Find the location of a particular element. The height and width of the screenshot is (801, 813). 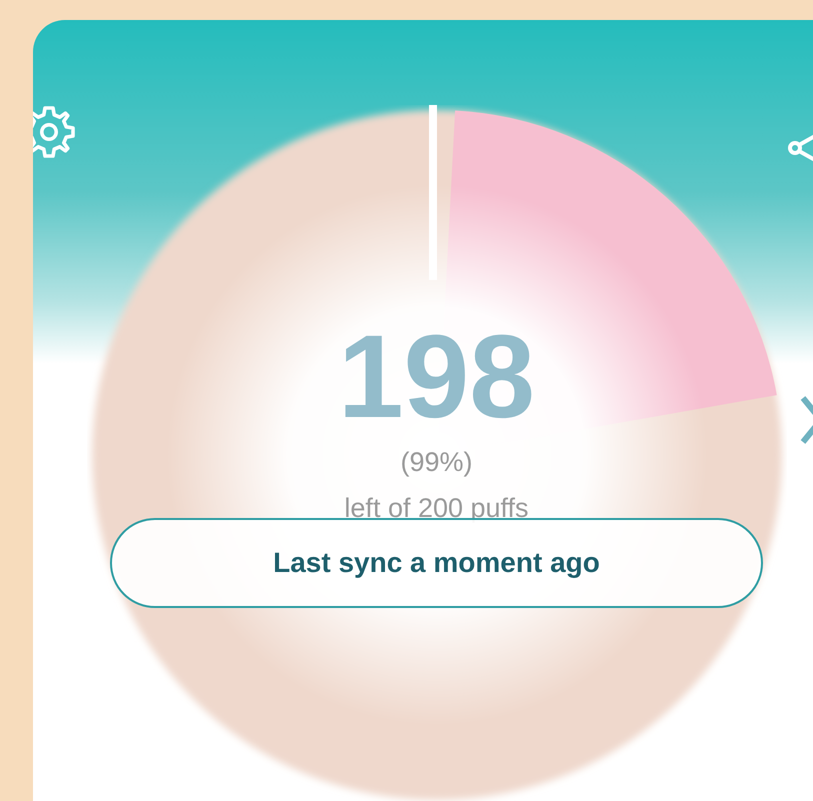

settings-icon is located at coordinates (55, 132).